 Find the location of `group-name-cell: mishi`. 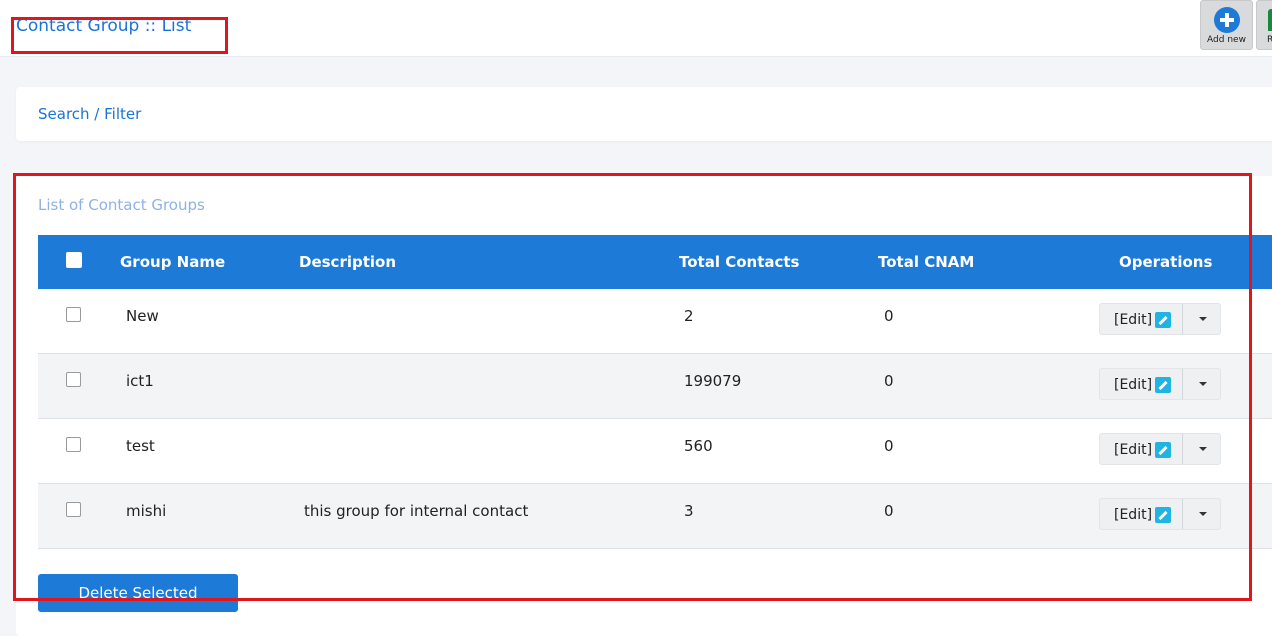

group-name-cell: mishi is located at coordinates (146, 511).